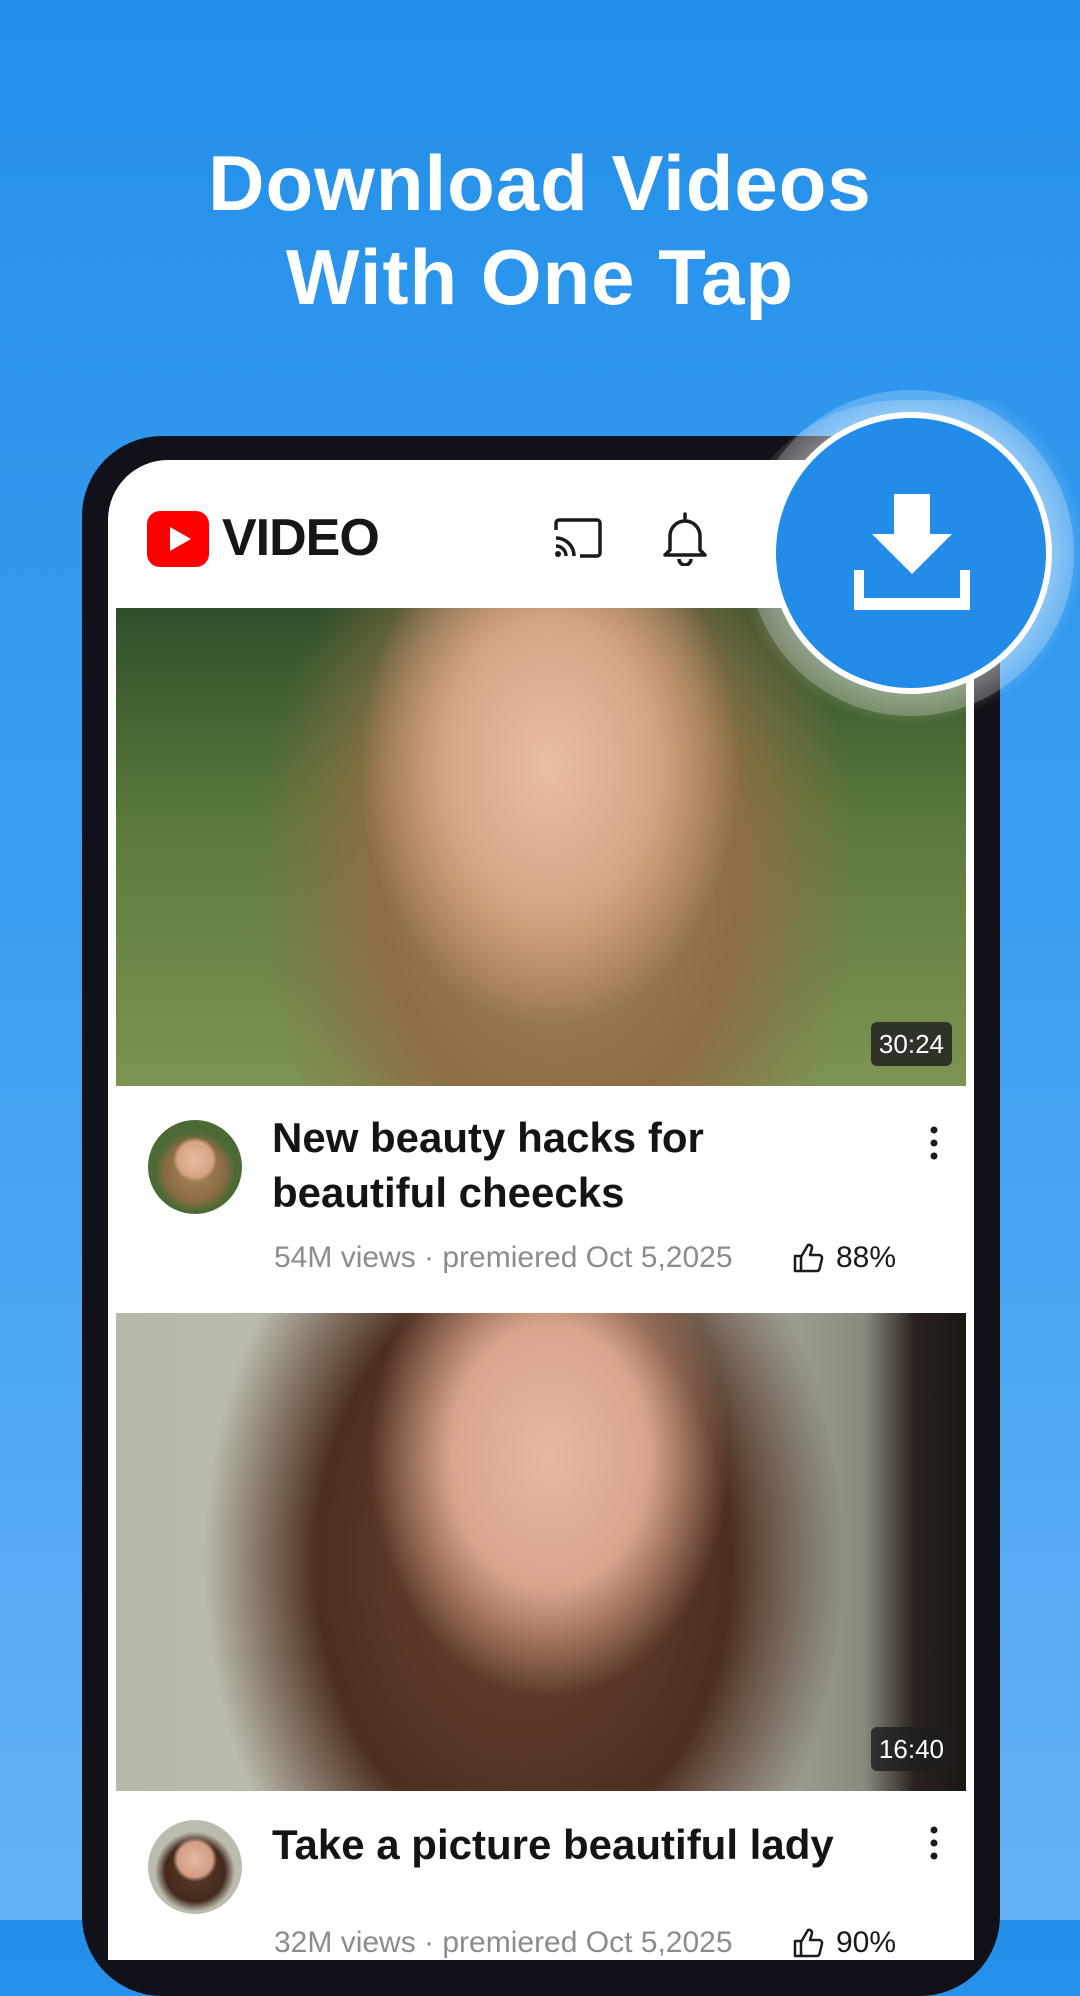 The height and width of the screenshot is (1996, 1080). Describe the element at coordinates (540, 230) in the screenshot. I see `promo-headline: Download Videos With One Tap` at that location.